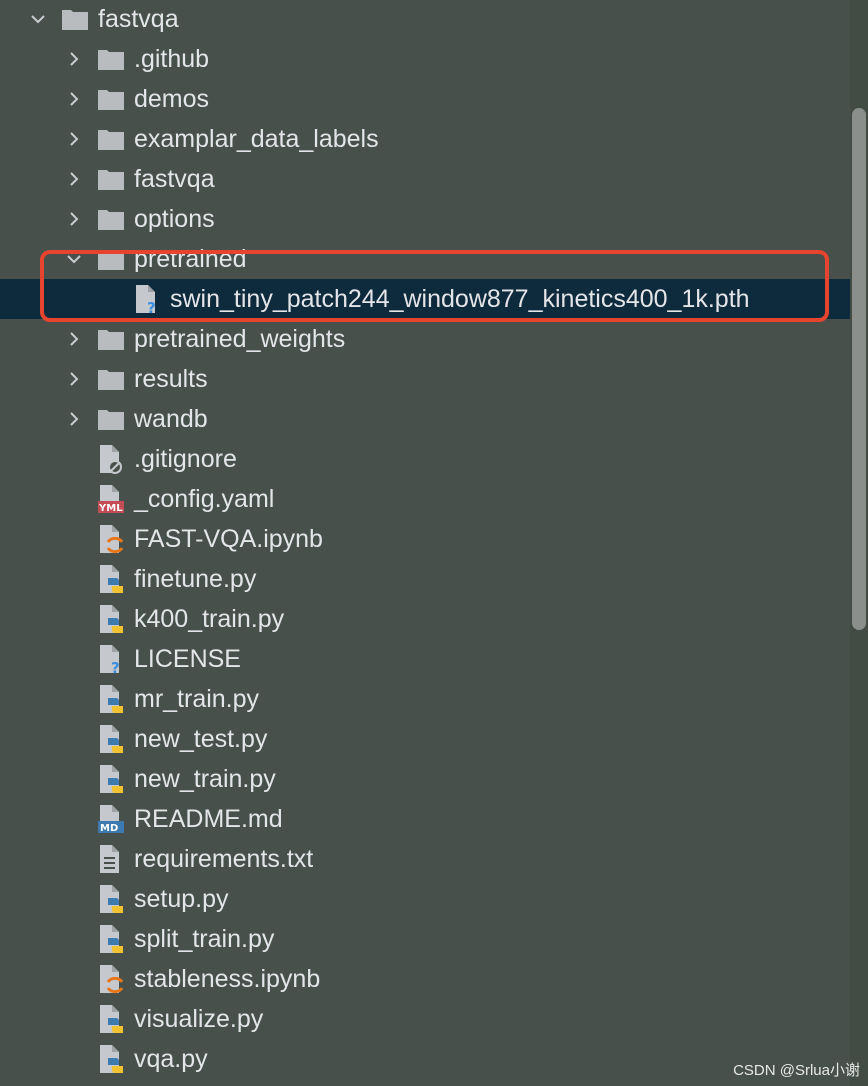  I want to click on tree-item-label: stableness.ipynb, so click(227, 979).